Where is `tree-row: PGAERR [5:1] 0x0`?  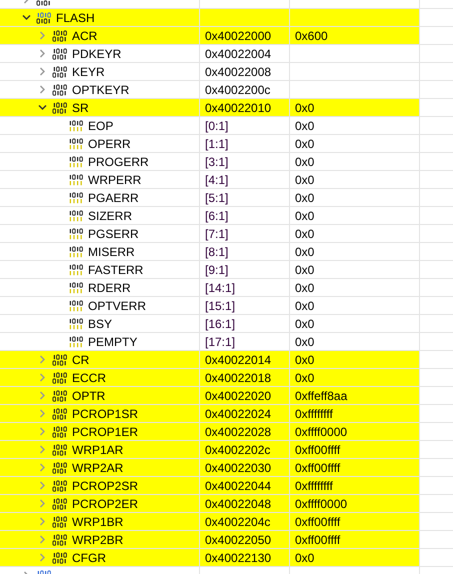
tree-row: PGAERR [5:1] 0x0 is located at coordinates (226, 198).